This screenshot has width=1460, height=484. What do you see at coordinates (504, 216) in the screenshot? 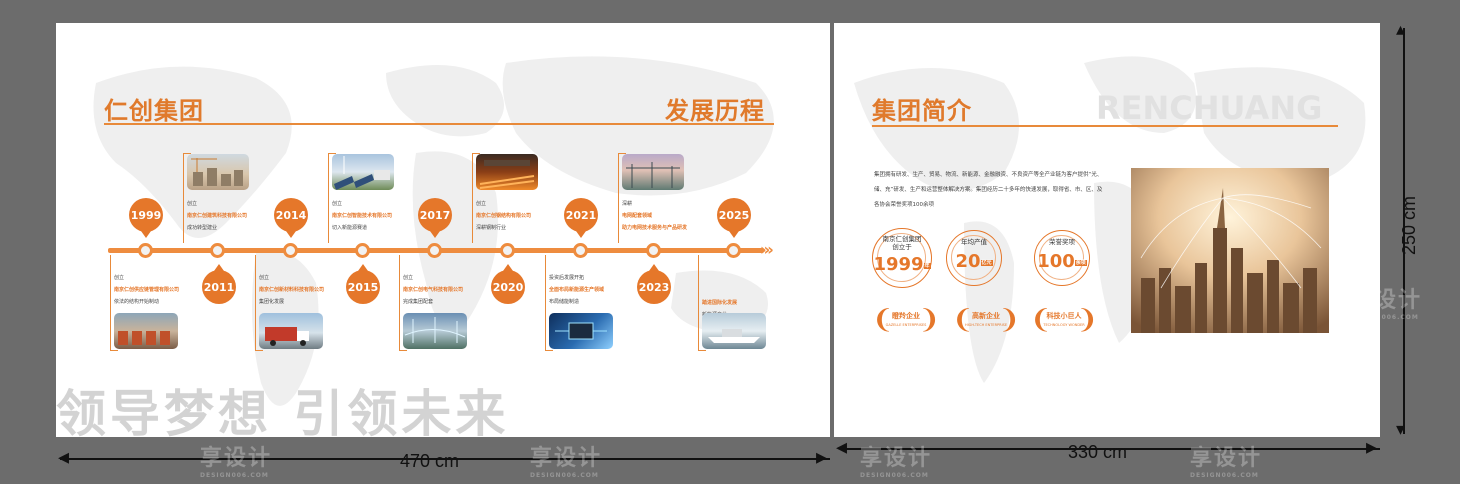
I see `event-org: 南京仁创钢结构有限公司` at bounding box center [504, 216].